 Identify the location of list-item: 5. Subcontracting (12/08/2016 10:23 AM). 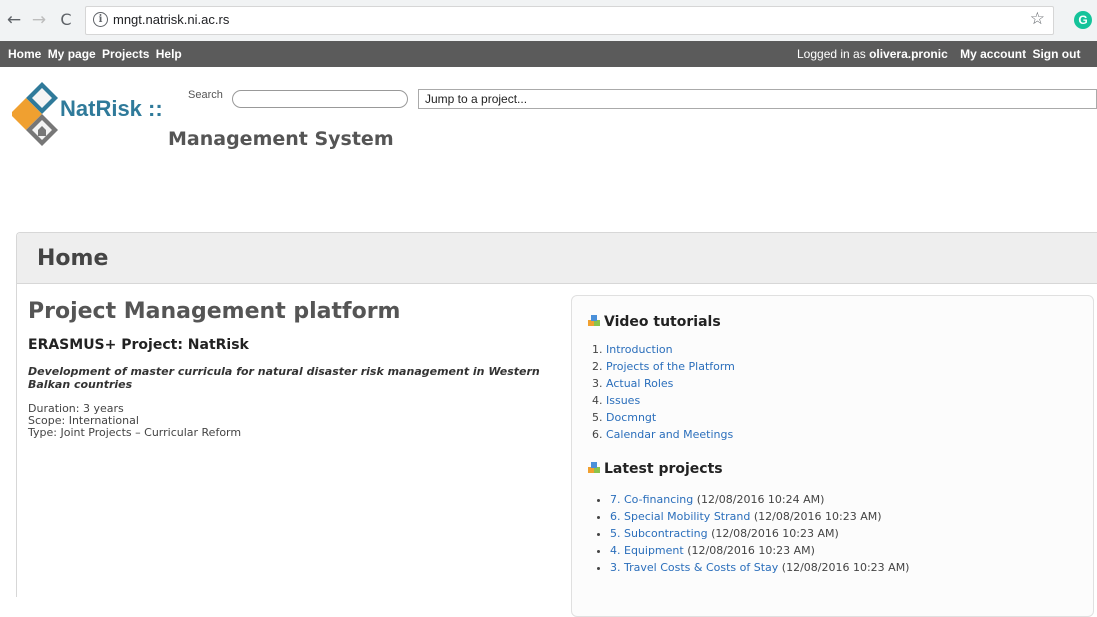
(759, 533).